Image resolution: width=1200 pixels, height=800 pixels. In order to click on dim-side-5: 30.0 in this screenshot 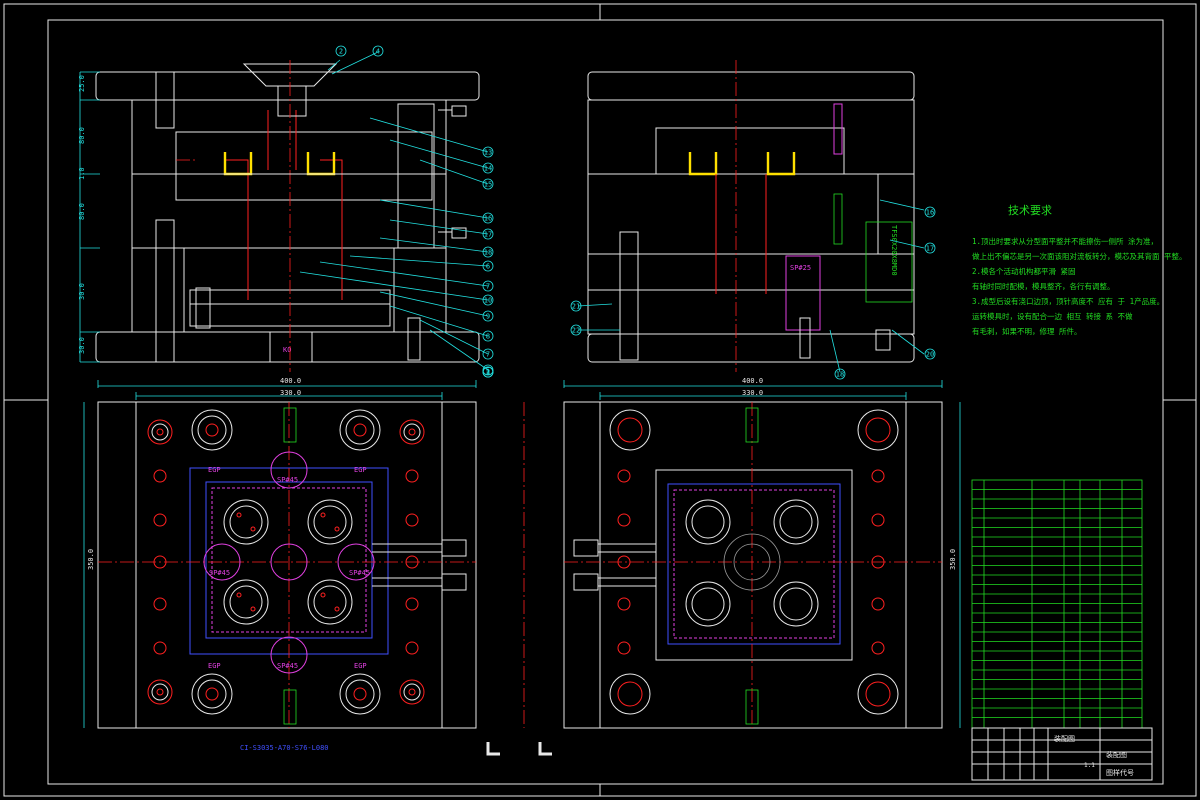, I will do `click(82, 291)`.